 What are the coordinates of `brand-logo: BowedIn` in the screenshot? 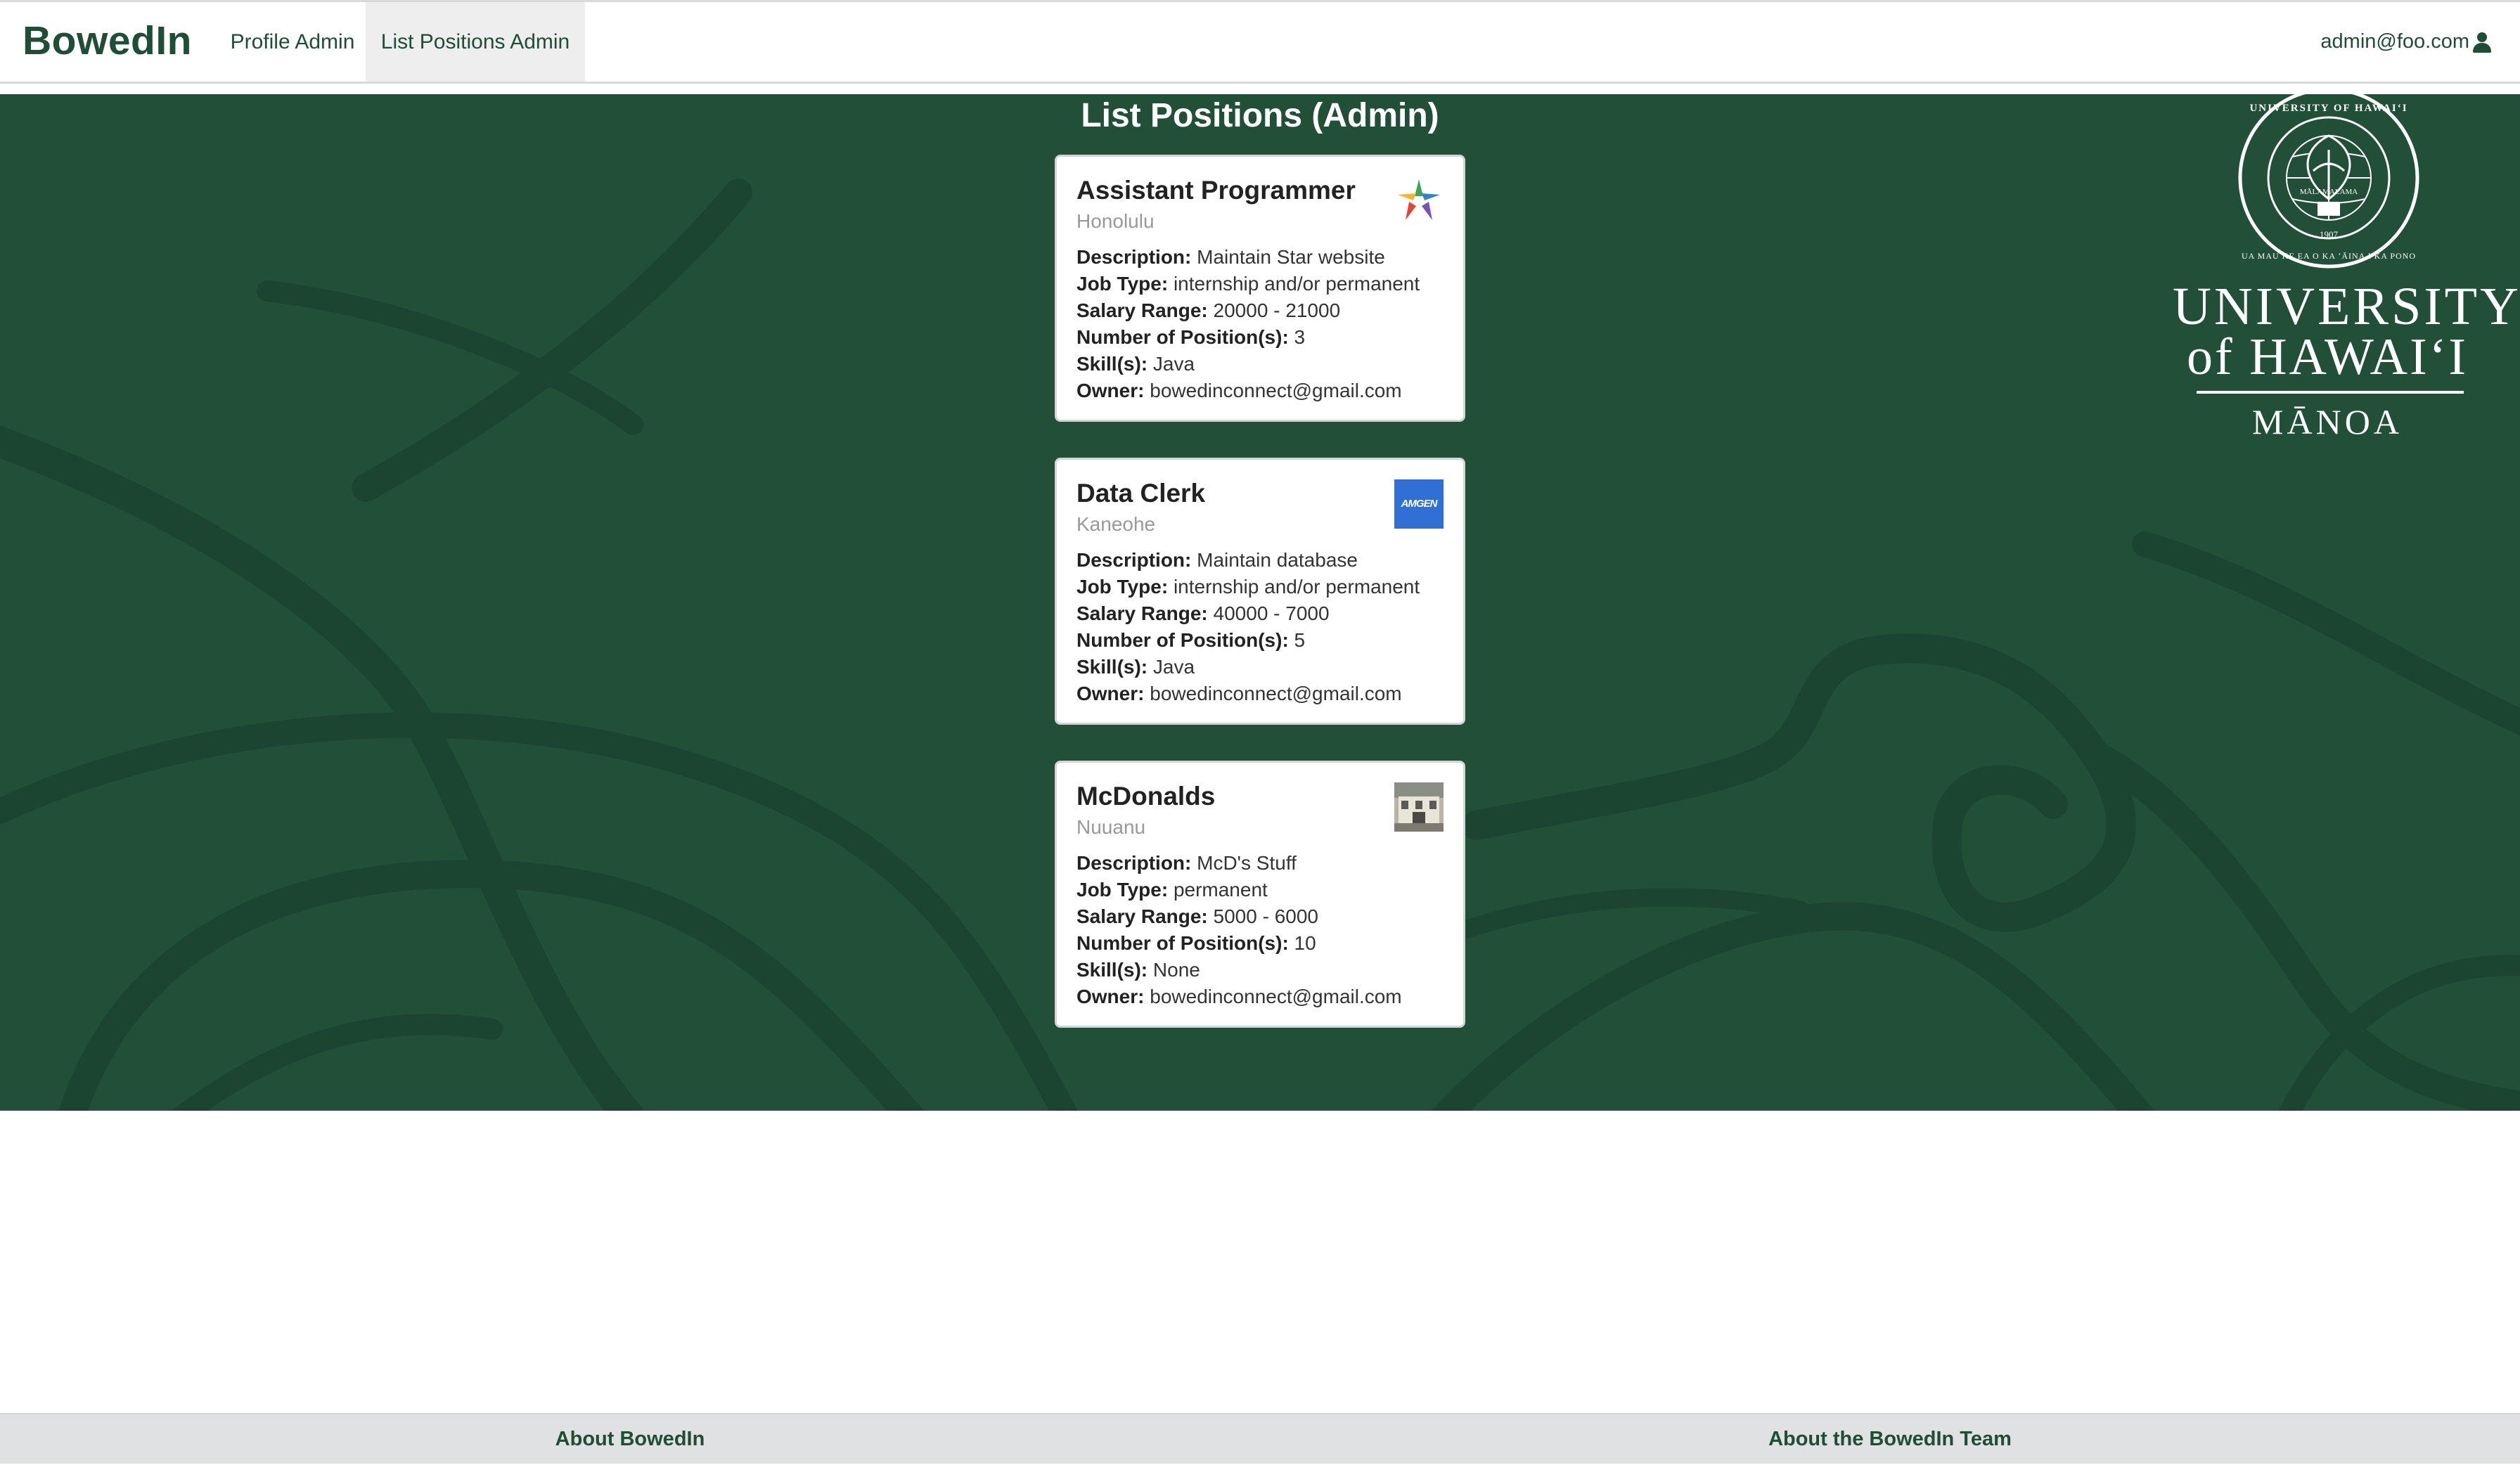 It's located at (107, 41).